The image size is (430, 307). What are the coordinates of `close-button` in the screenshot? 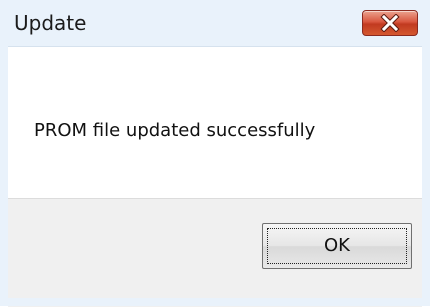 It's located at (390, 23).